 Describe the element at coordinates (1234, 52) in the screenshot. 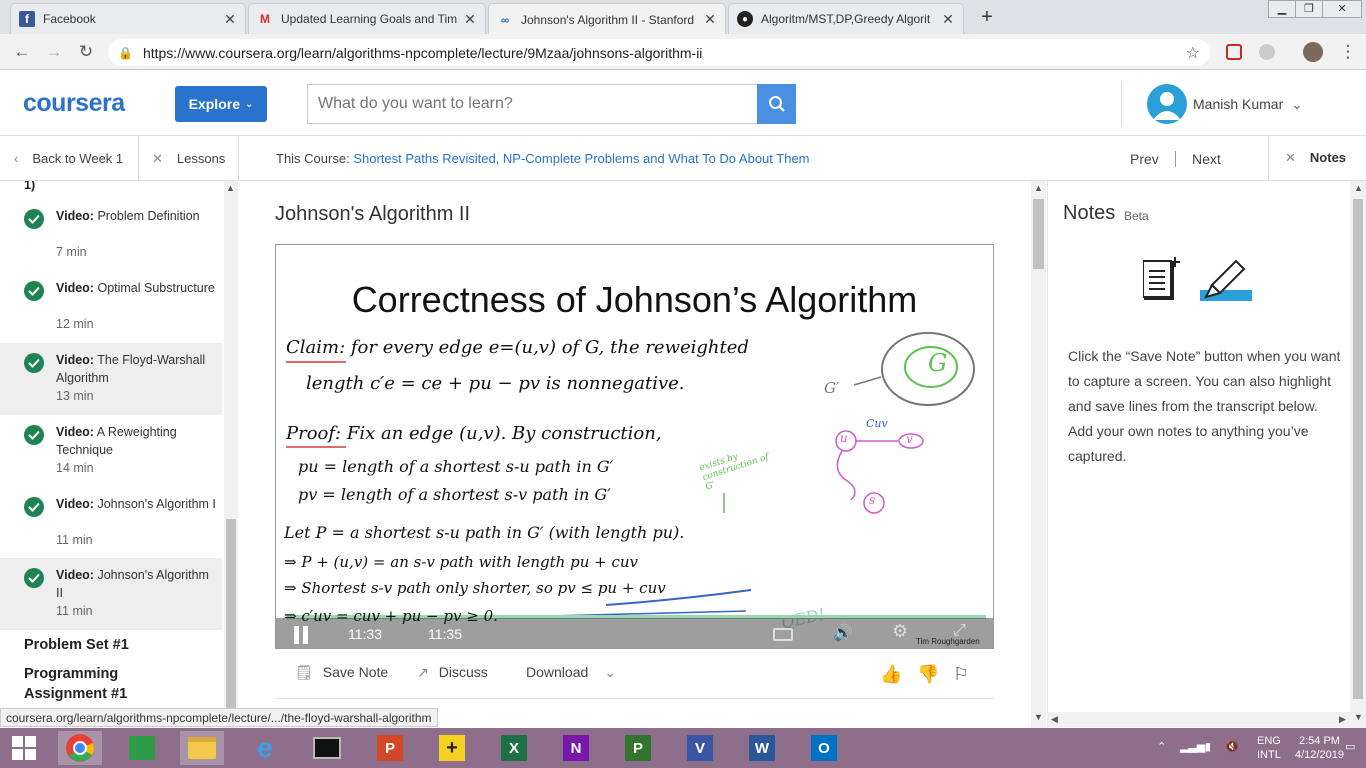

I see `extension-pocket-icon` at that location.